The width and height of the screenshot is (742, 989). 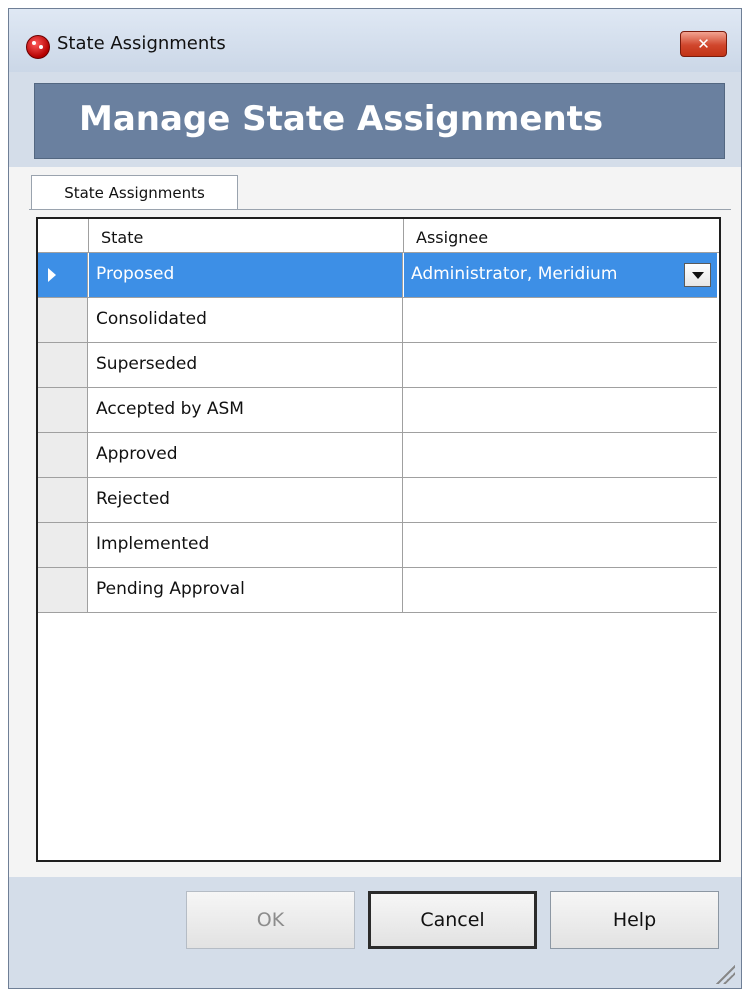 I want to click on state-cell: Implemented, so click(x=246, y=545).